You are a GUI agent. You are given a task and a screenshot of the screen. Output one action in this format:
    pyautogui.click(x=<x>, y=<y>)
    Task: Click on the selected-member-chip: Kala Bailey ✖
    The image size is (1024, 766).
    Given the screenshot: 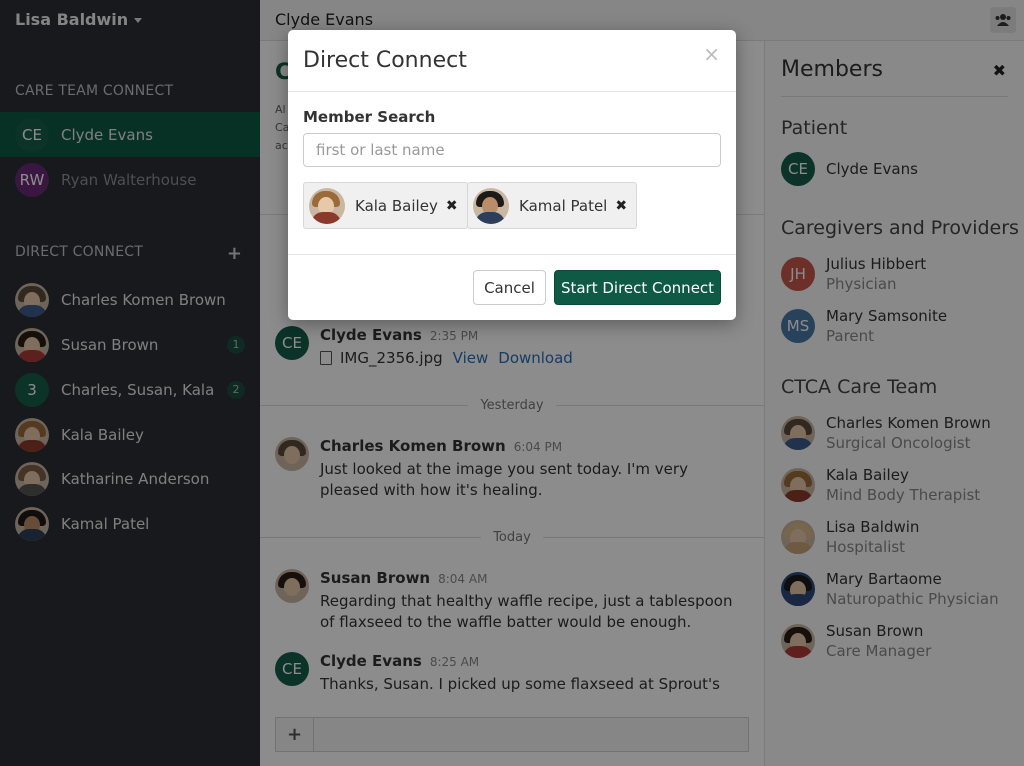 What is the action you would take?
    pyautogui.click(x=385, y=205)
    